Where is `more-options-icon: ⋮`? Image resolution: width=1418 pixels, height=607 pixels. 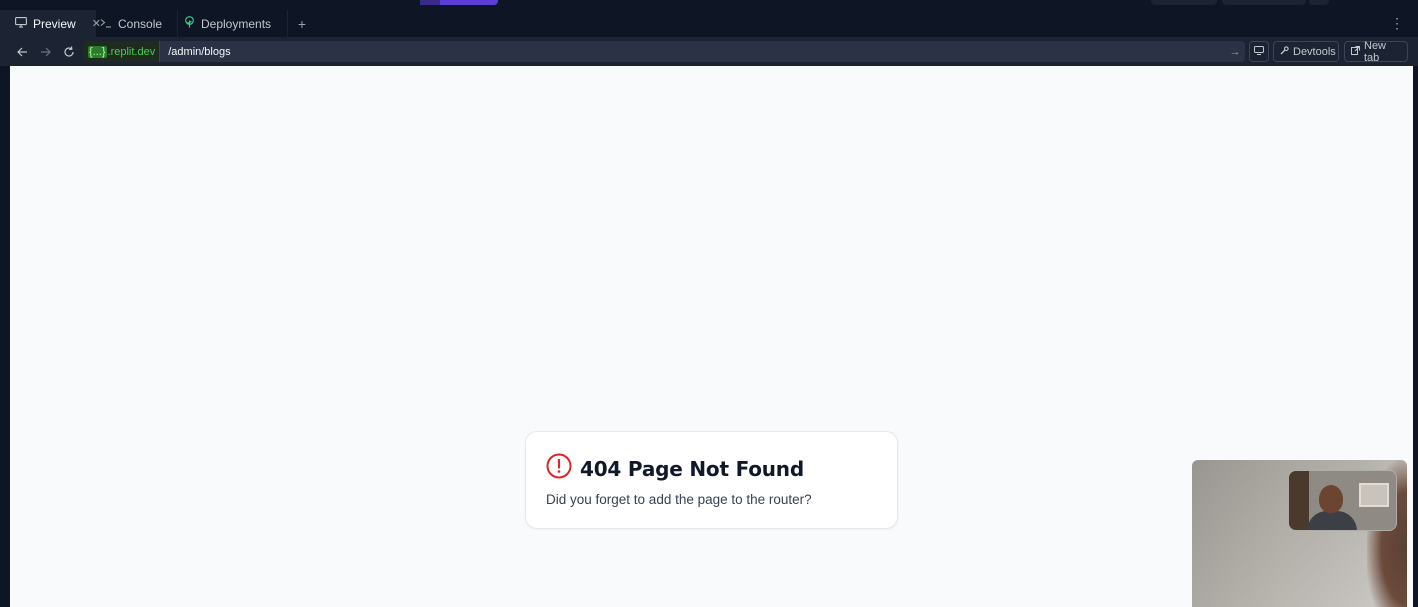
more-options-icon: ⋮ is located at coordinates (1397, 23).